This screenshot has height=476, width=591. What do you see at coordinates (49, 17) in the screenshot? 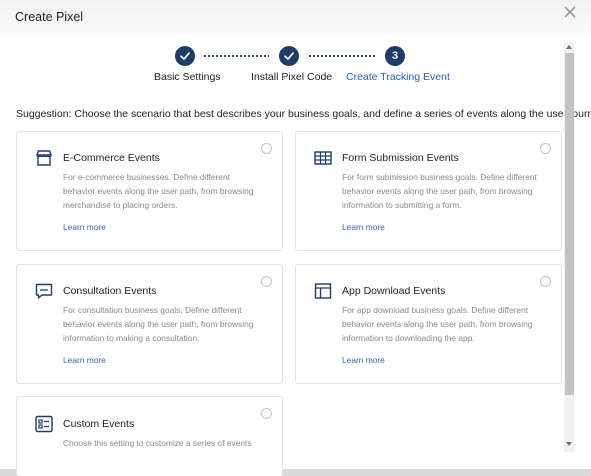
I see `dialog-title: Create Pixel` at bounding box center [49, 17].